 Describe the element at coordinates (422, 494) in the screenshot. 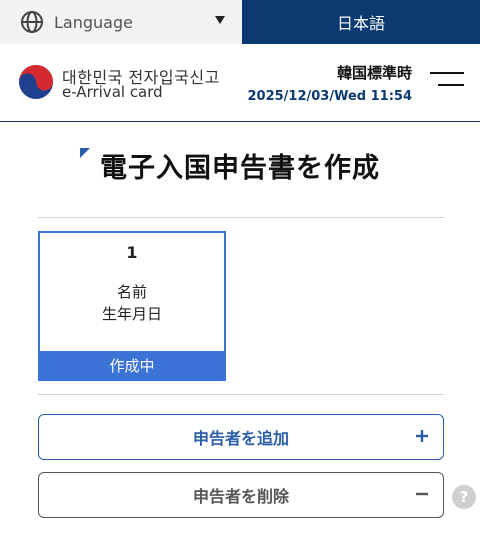

I see `minus-icon` at that location.